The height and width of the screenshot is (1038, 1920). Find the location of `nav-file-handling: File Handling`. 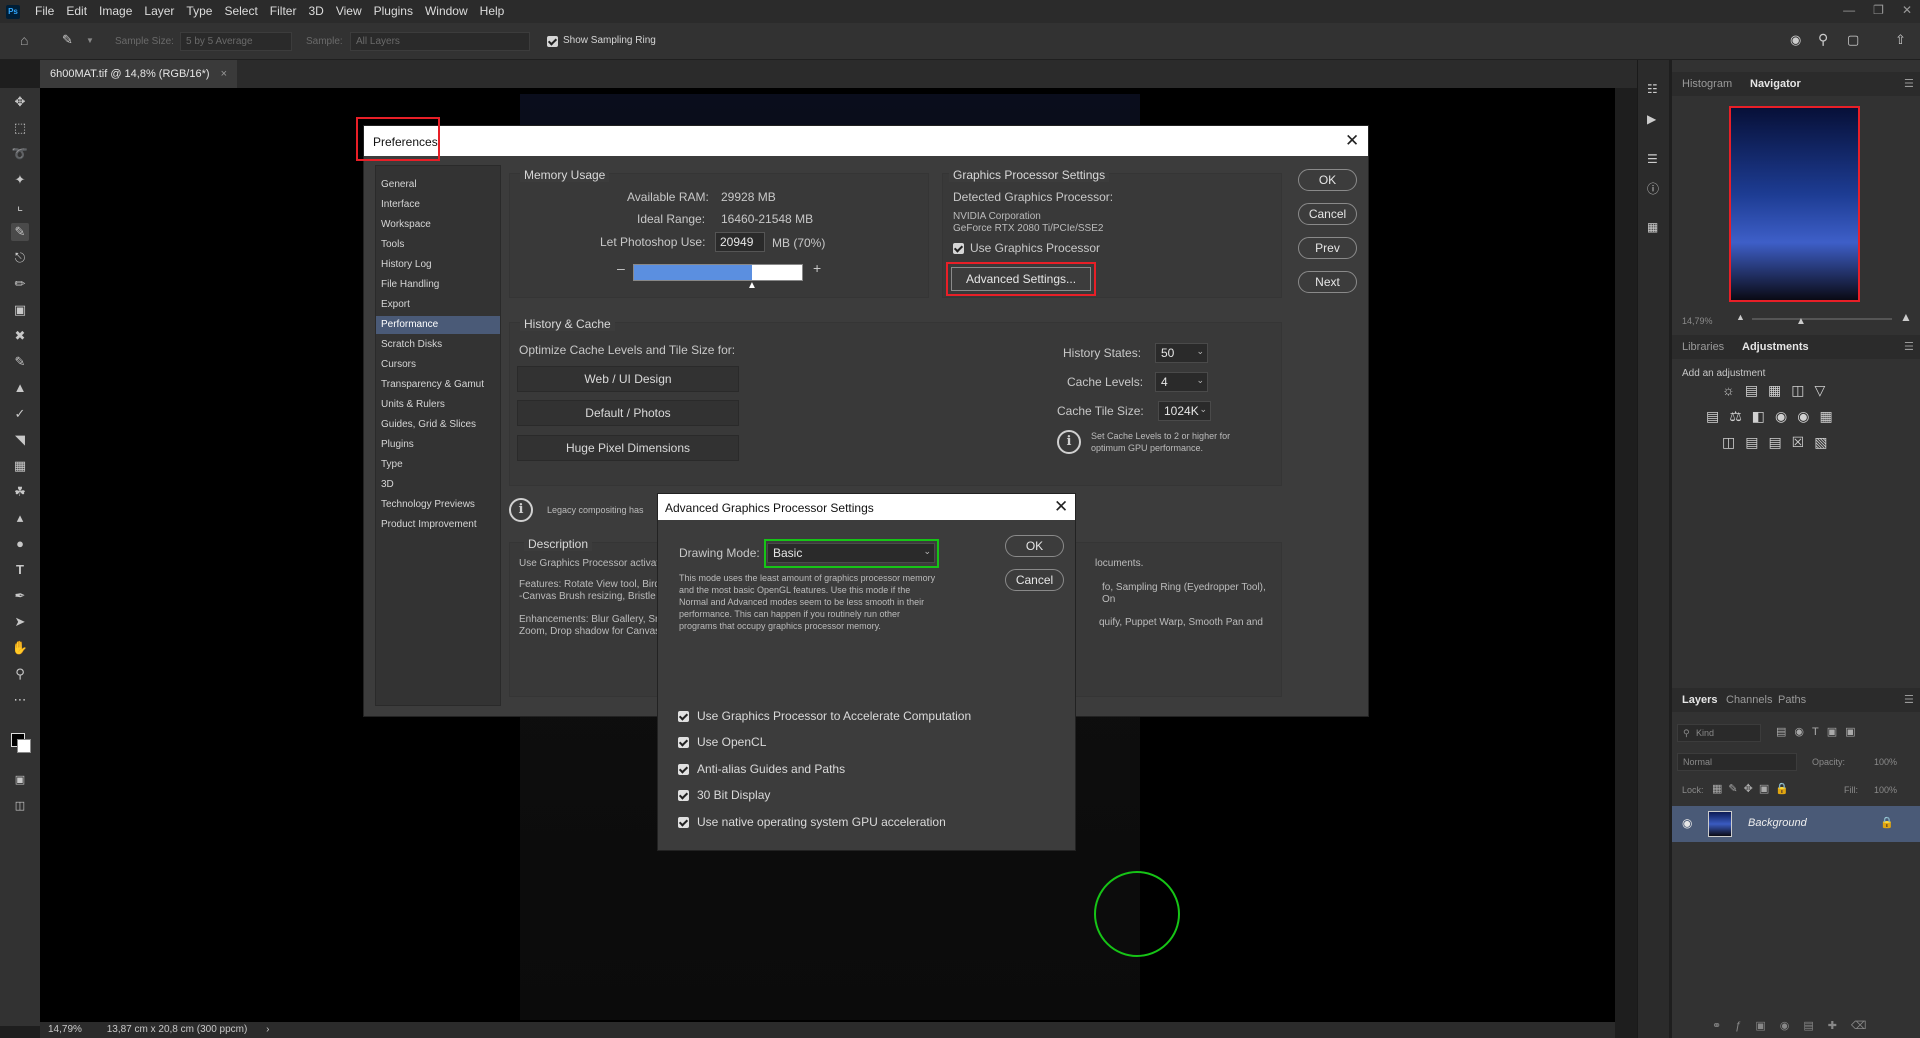

nav-file-handling: File Handling is located at coordinates (438, 285).